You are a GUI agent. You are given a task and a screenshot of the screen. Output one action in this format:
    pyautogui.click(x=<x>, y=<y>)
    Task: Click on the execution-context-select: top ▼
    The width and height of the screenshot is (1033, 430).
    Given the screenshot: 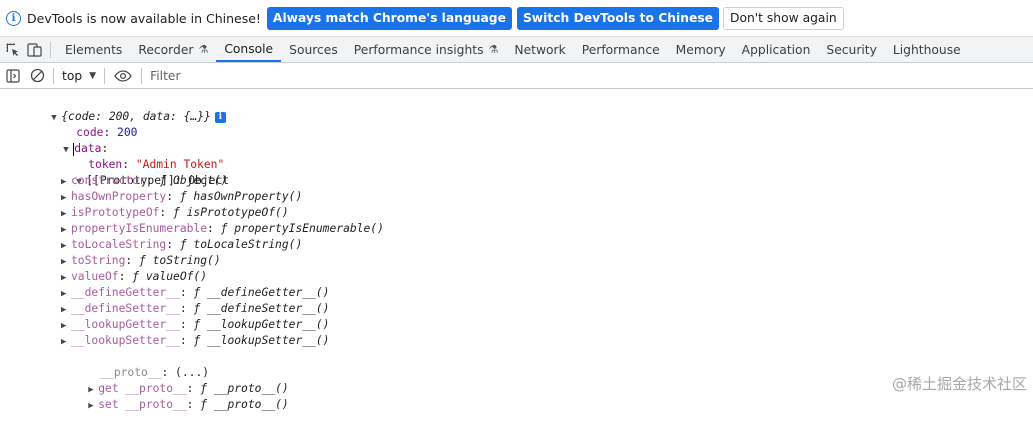 What is the action you would take?
    pyautogui.click(x=79, y=76)
    